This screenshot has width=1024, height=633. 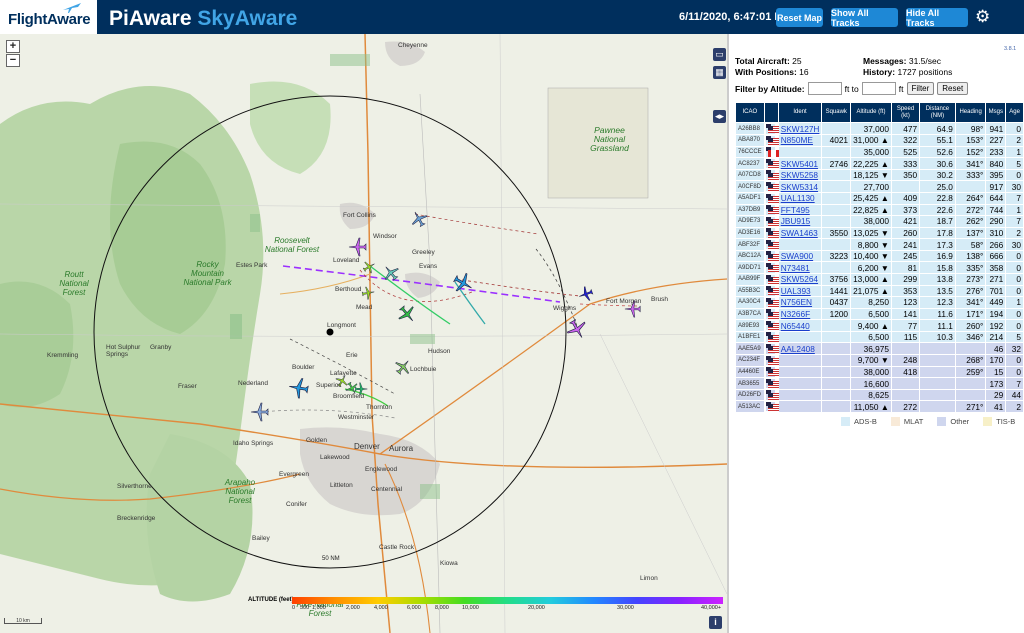 What do you see at coordinates (800, 210) in the screenshot?
I see `ident-cell: FFT495` at bounding box center [800, 210].